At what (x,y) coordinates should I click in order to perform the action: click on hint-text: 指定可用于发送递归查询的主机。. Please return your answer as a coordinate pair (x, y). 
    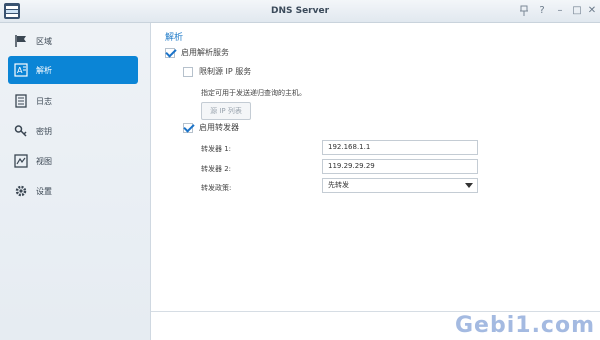
    Looking at the image, I should click on (253, 93).